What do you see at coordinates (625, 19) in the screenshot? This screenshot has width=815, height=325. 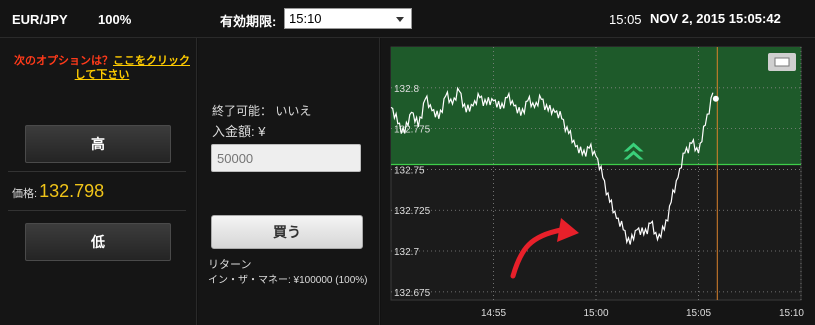 I see `current-time: 15:05` at bounding box center [625, 19].